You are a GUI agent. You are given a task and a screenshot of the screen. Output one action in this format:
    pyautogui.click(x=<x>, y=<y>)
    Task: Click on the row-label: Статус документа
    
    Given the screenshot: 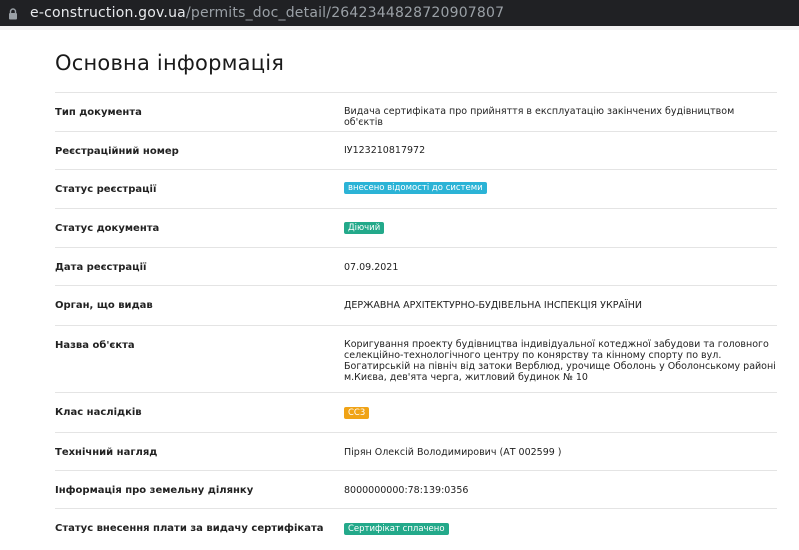 What is the action you would take?
    pyautogui.click(x=107, y=228)
    